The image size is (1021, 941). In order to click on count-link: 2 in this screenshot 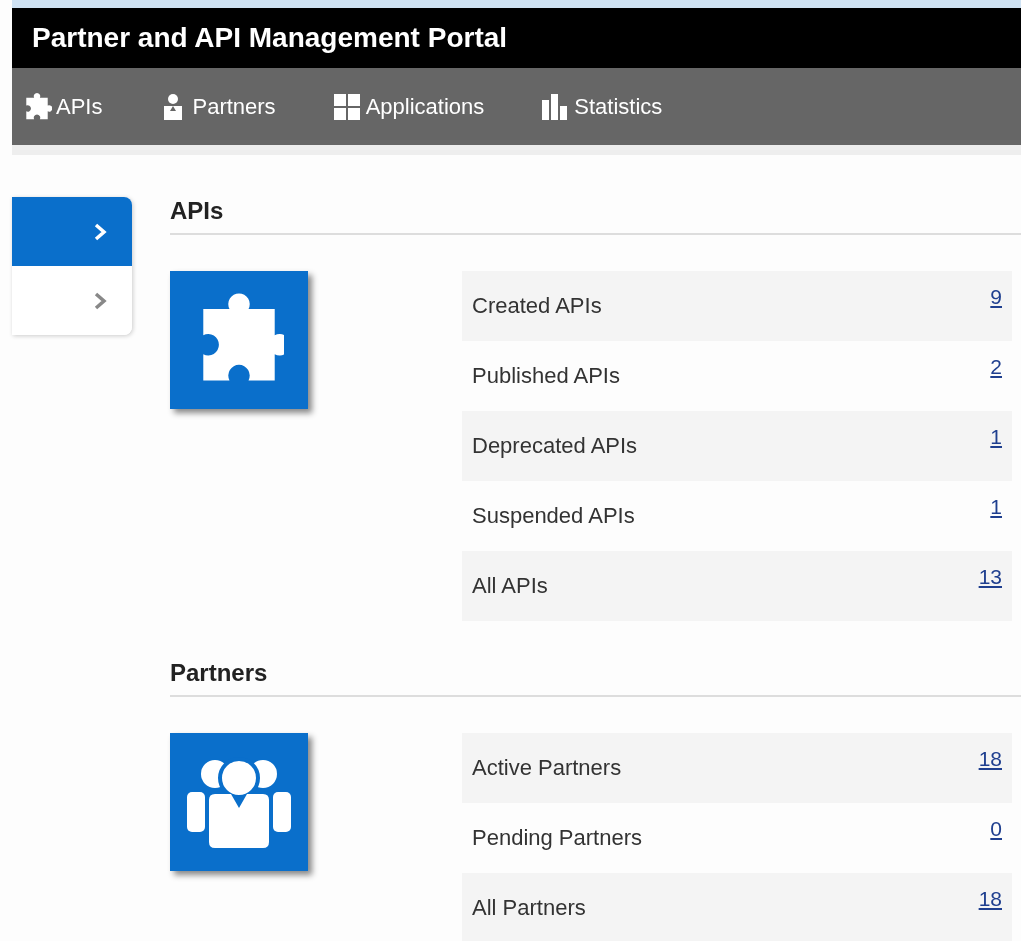, I will do `click(996, 367)`.